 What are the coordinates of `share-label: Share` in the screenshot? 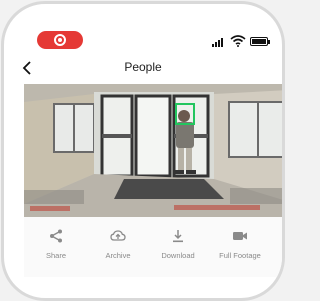 It's located at (55, 255).